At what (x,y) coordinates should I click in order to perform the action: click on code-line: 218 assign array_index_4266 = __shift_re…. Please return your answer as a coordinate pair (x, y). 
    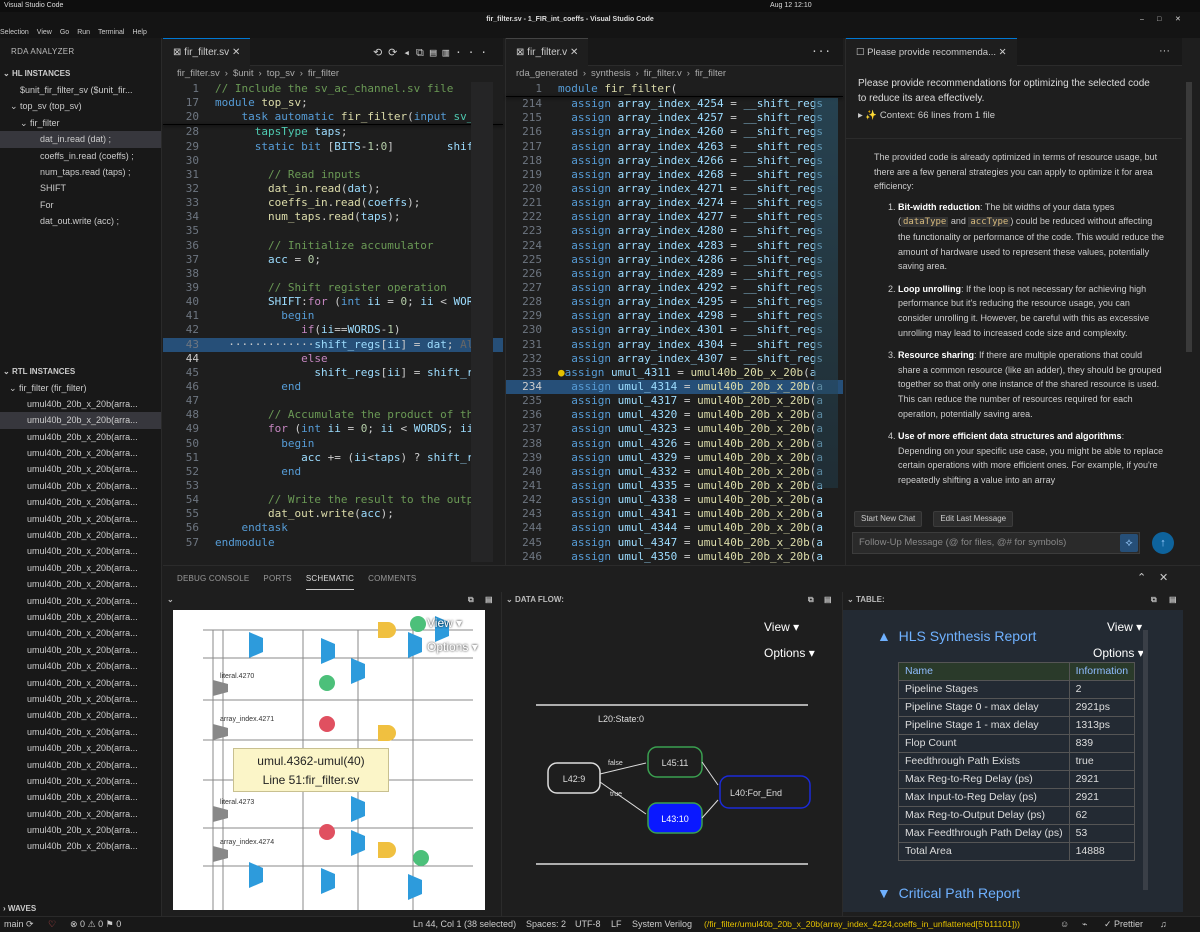
    Looking at the image, I should click on (674, 161).